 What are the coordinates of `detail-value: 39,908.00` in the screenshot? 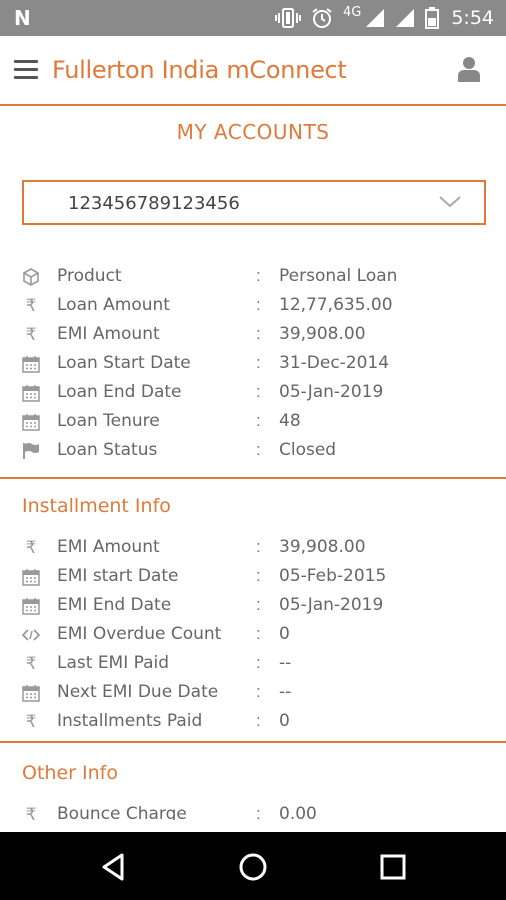 It's located at (322, 334).